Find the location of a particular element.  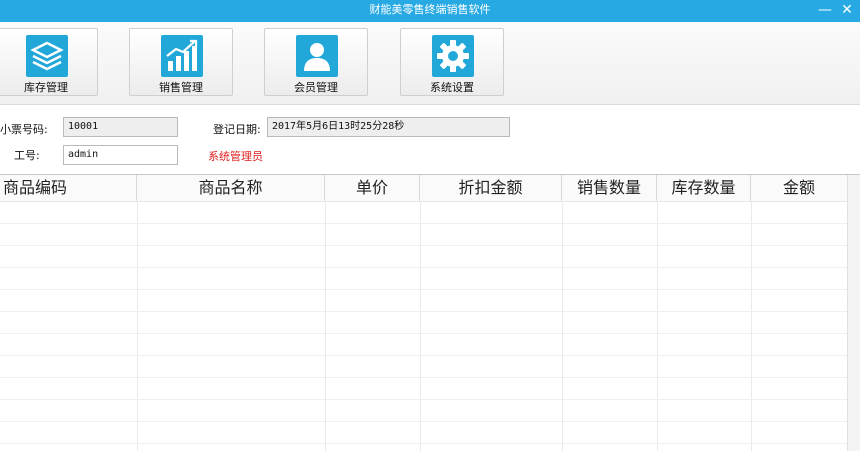

system-settings-button: 系统设置 is located at coordinates (452, 62).